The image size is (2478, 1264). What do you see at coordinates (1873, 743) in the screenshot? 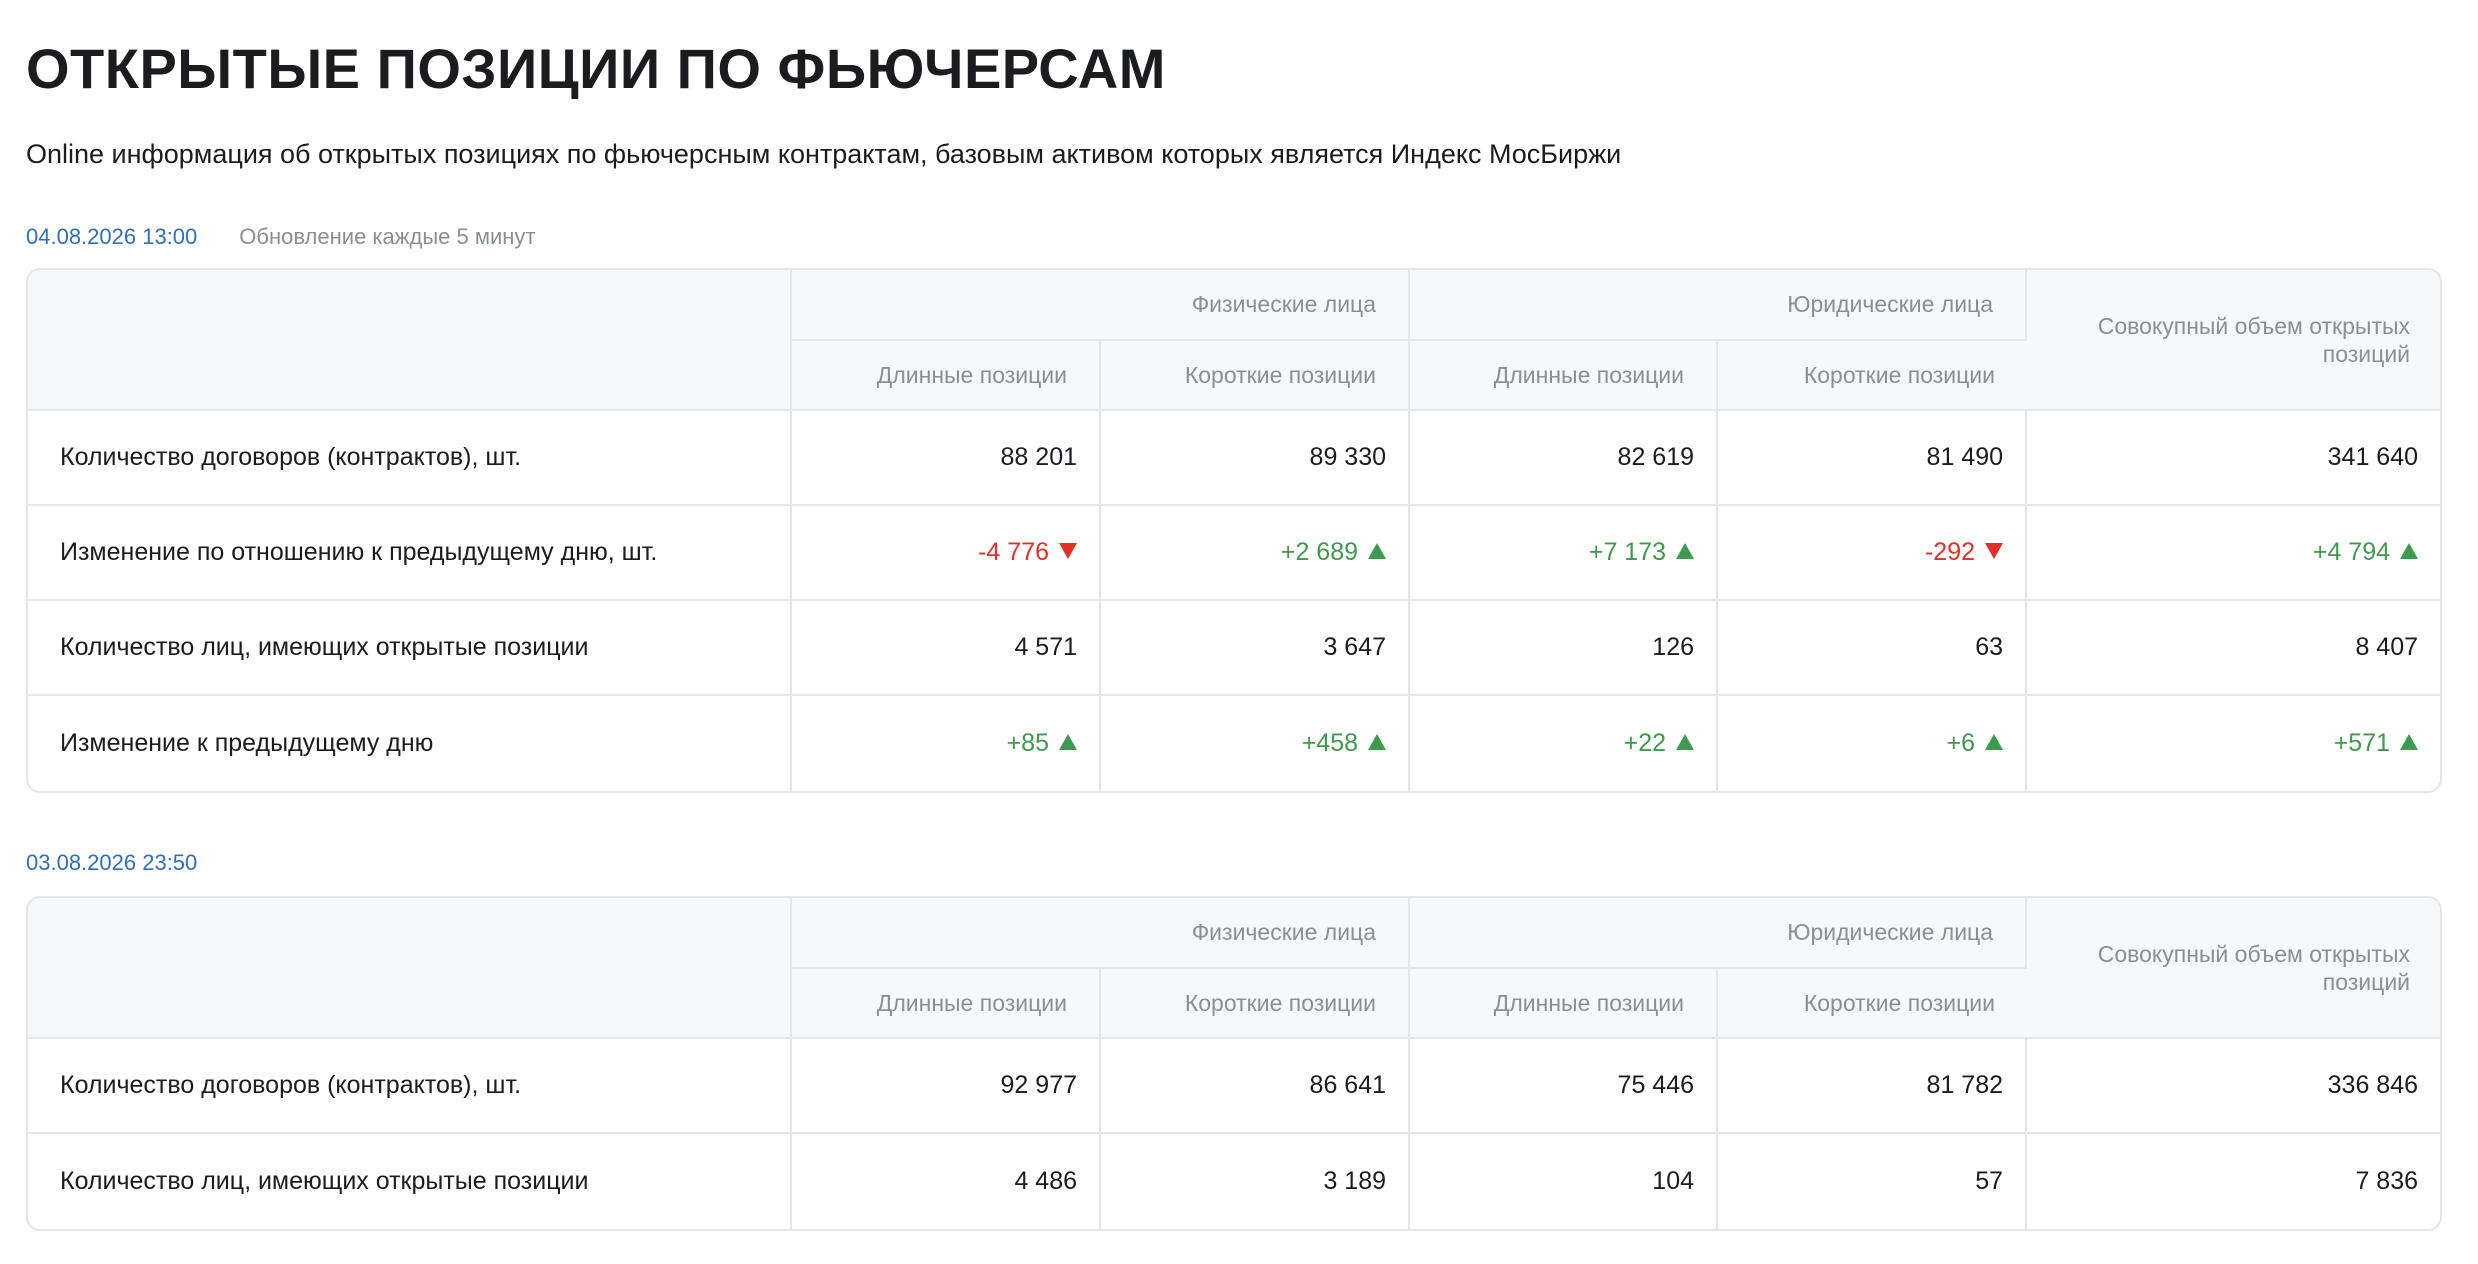
I see `change-cell: +6` at bounding box center [1873, 743].